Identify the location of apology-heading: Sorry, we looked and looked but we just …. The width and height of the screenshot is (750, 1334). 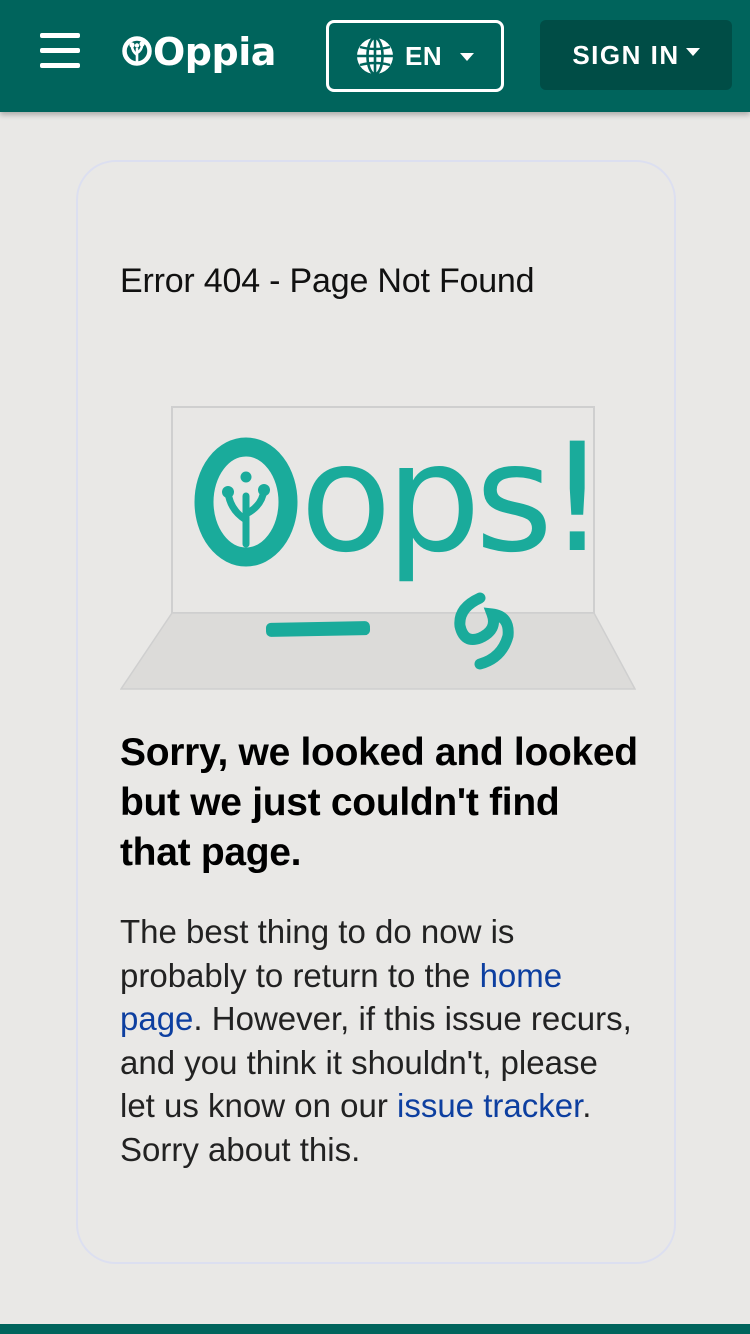
(379, 802).